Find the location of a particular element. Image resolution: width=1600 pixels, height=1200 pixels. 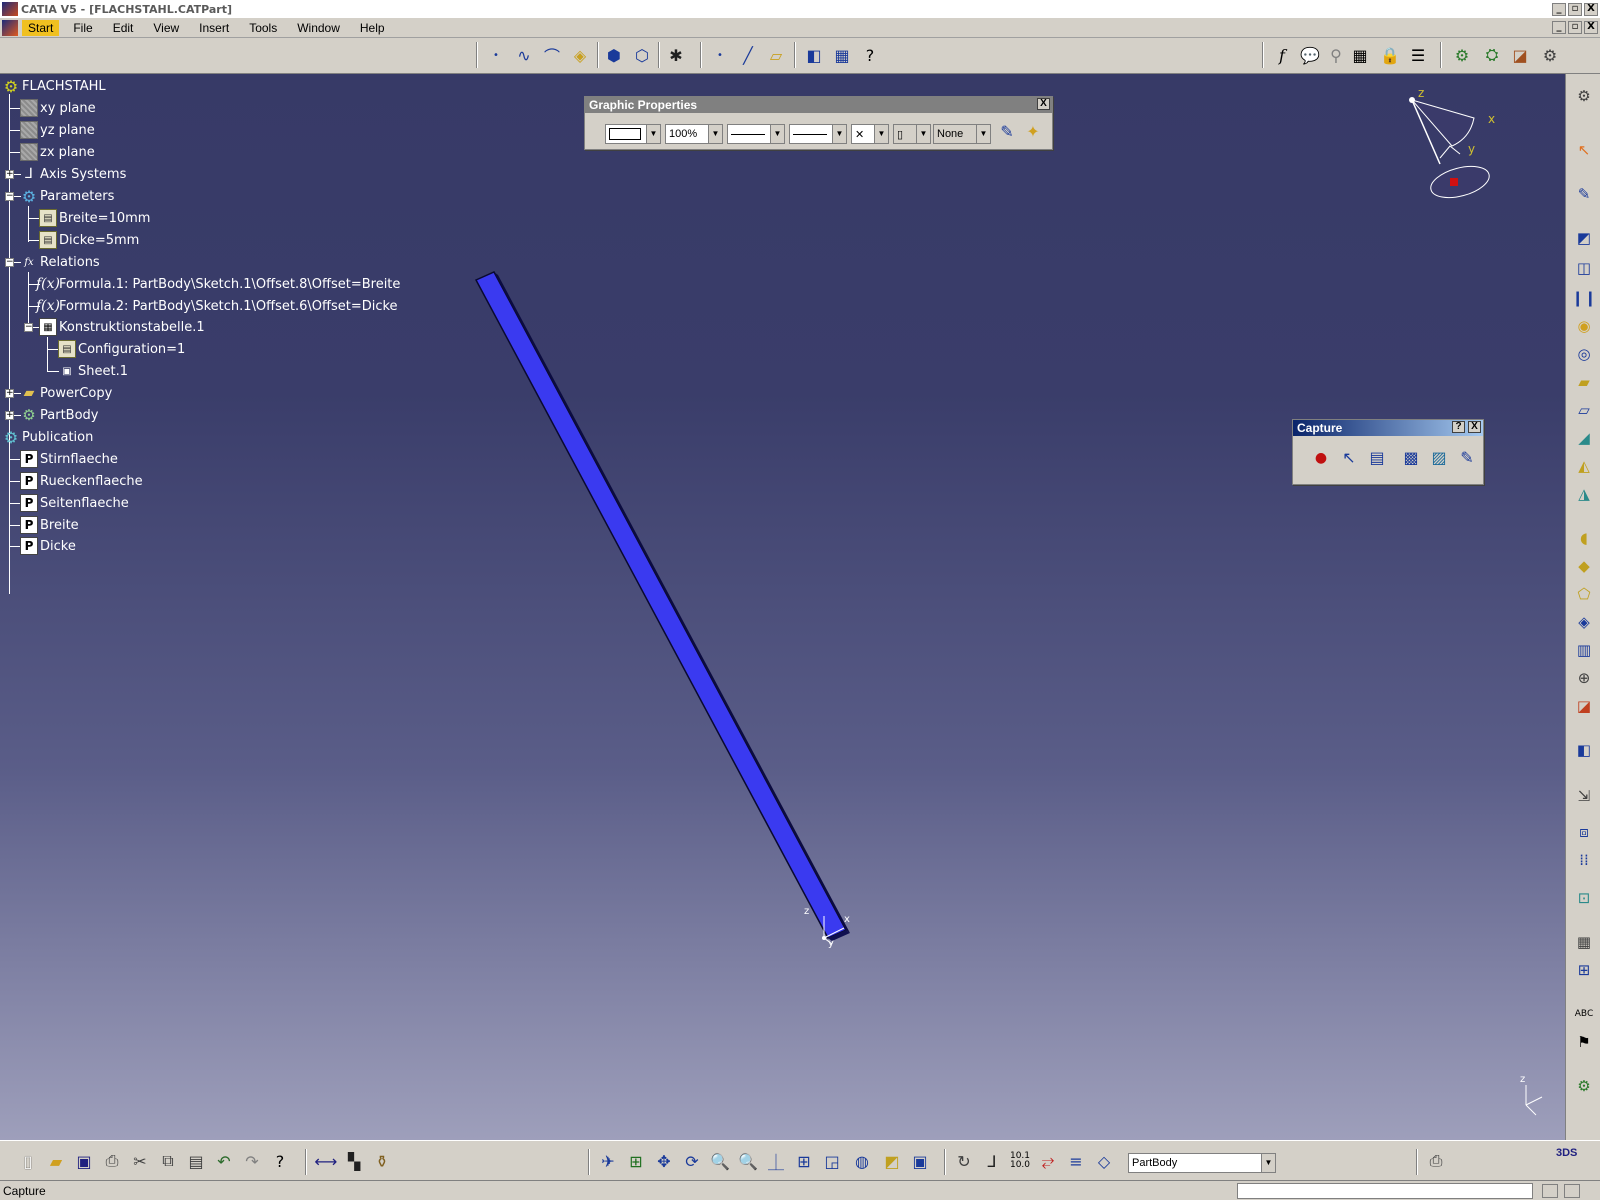

save-icon: ▣ is located at coordinates (84, 1161).